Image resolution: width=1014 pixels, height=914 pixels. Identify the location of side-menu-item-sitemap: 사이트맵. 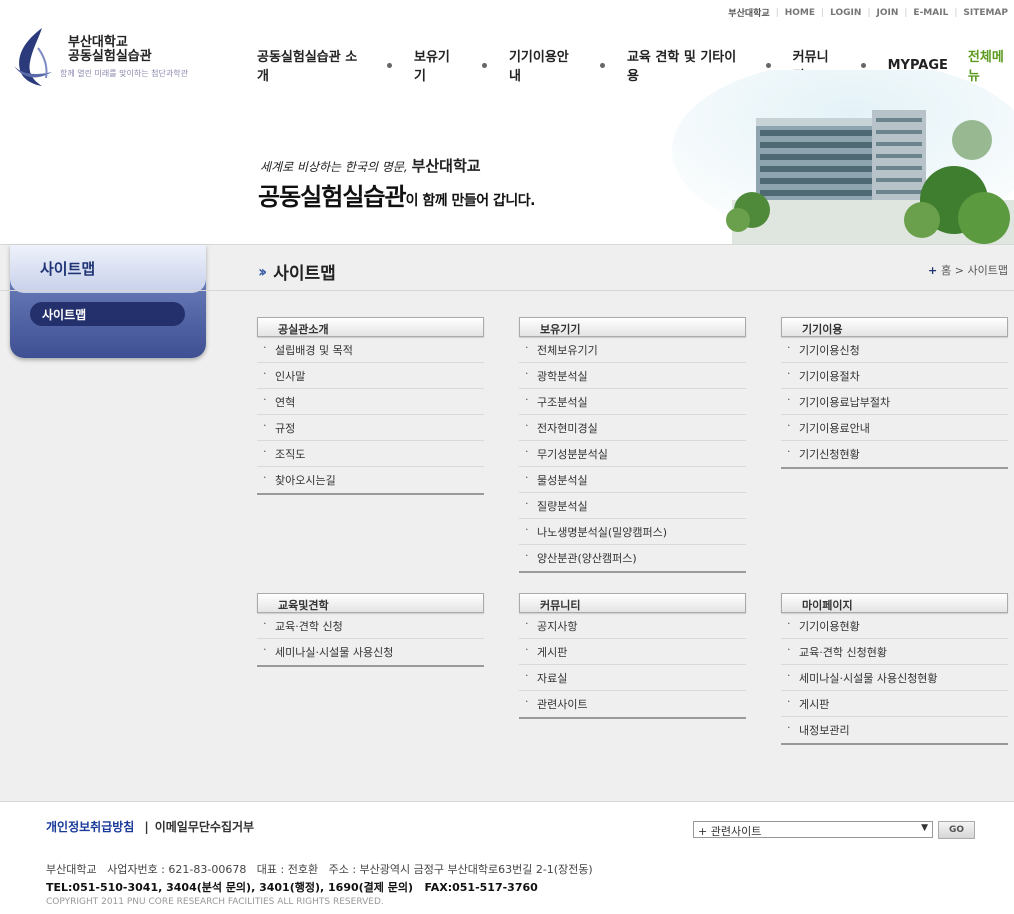
(107, 314).